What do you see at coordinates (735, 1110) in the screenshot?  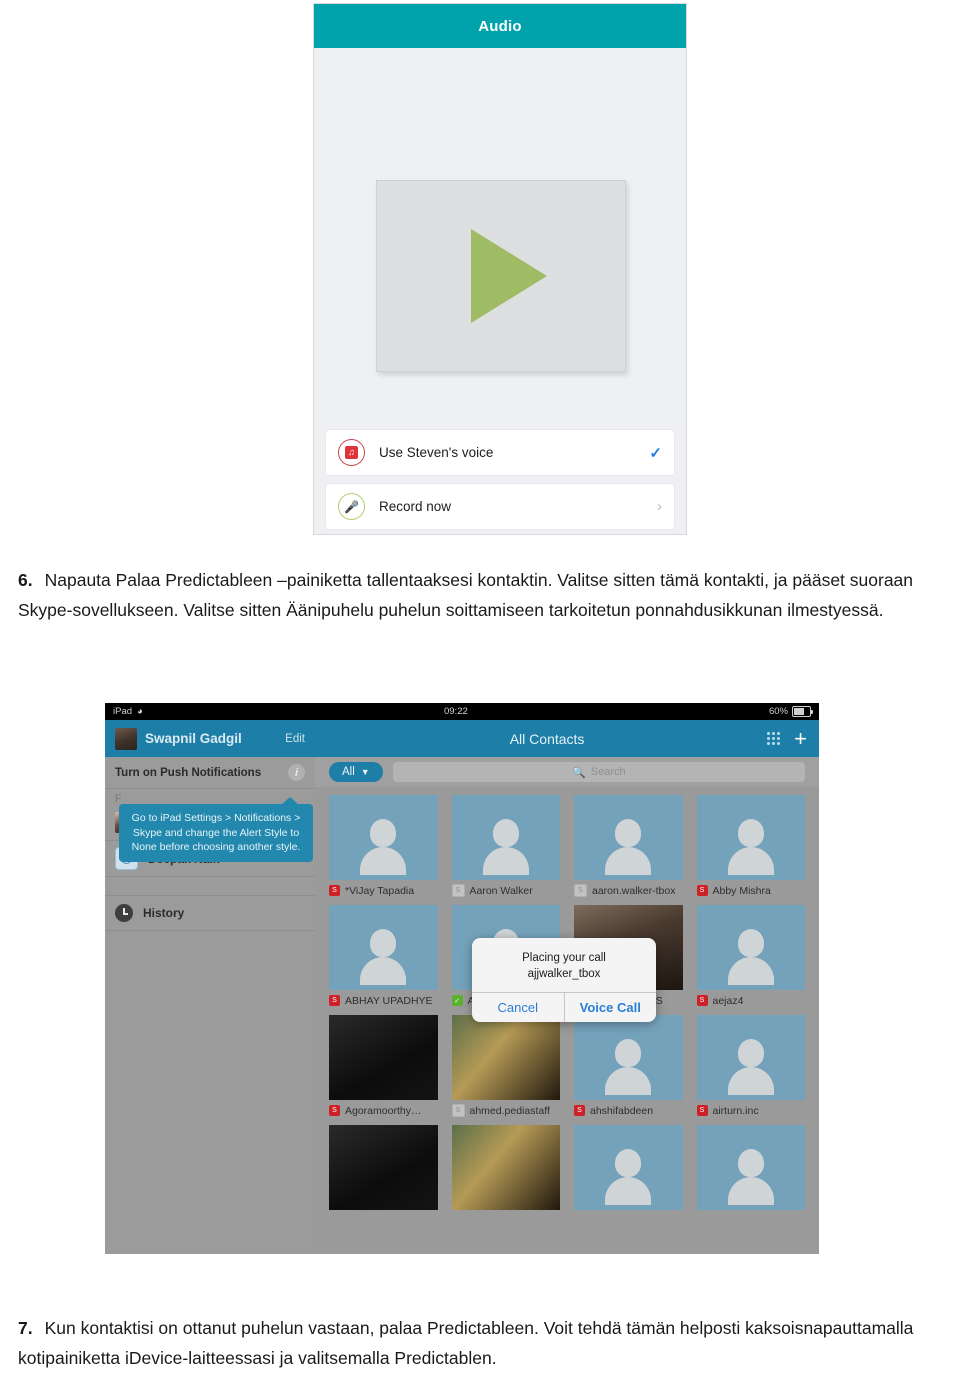 I see `contact-name: airturn.inc` at bounding box center [735, 1110].